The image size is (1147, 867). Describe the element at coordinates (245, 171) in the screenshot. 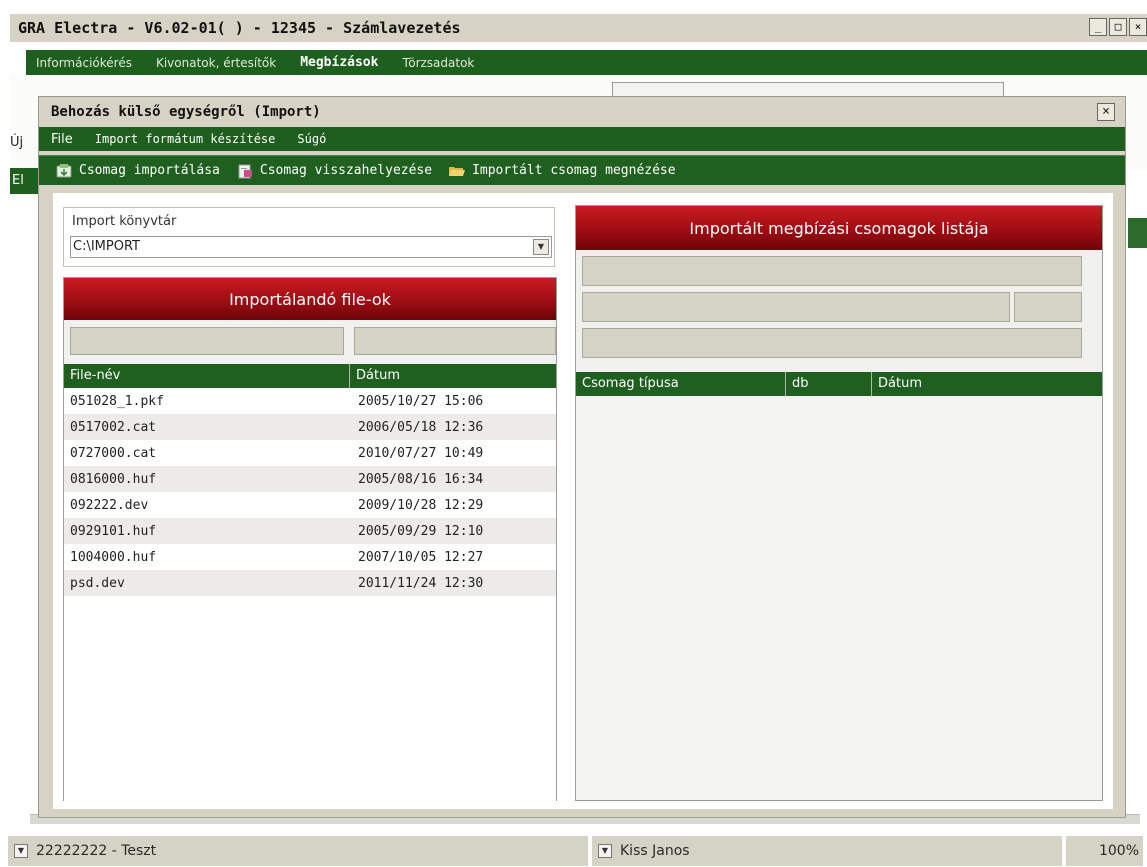

I see `package-restore-icon` at that location.